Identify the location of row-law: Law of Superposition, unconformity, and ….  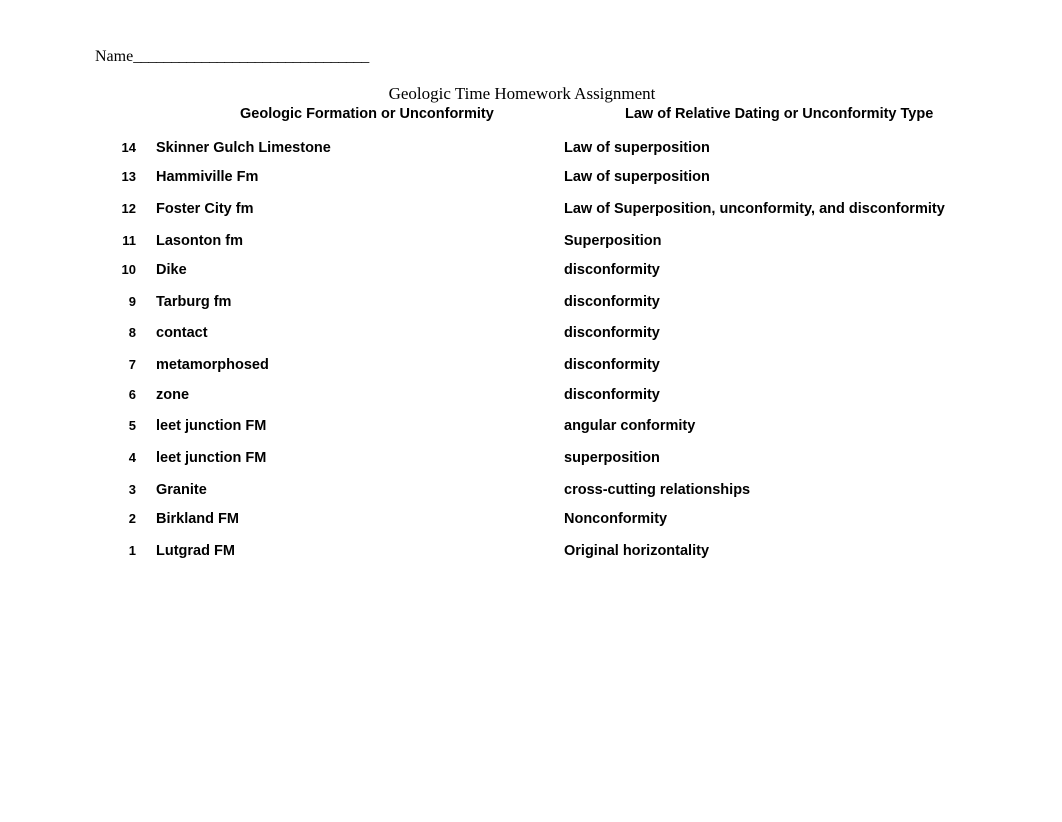
(754, 209).